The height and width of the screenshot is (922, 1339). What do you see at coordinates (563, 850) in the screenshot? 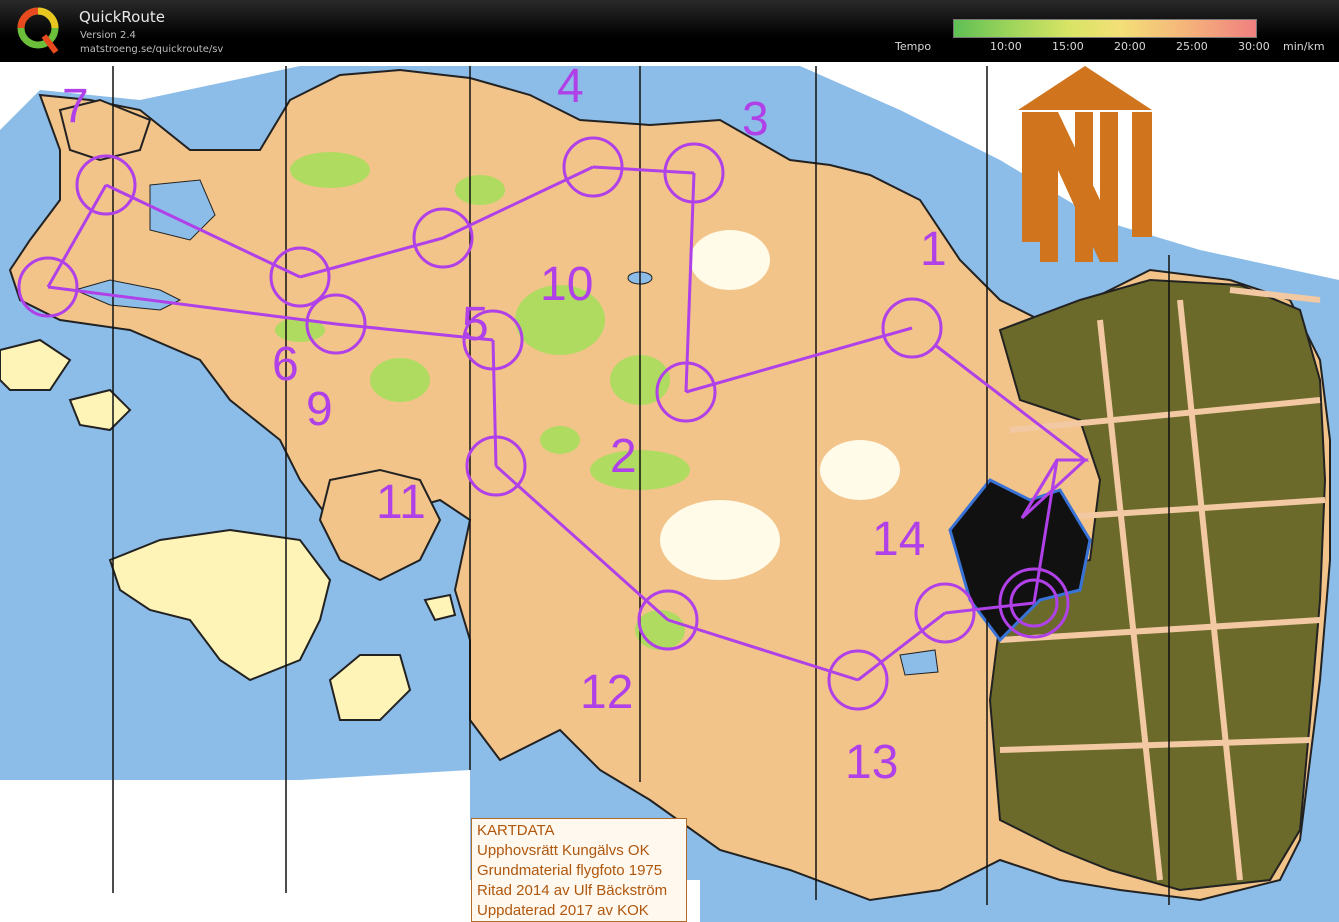
I see `credit-line: Upphovsrätt Kungälvs OK` at bounding box center [563, 850].